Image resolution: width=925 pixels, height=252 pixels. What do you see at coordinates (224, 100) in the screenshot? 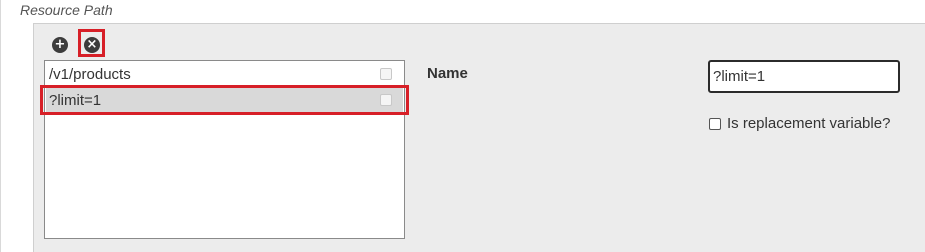
I see `selected-row-highlight` at bounding box center [224, 100].